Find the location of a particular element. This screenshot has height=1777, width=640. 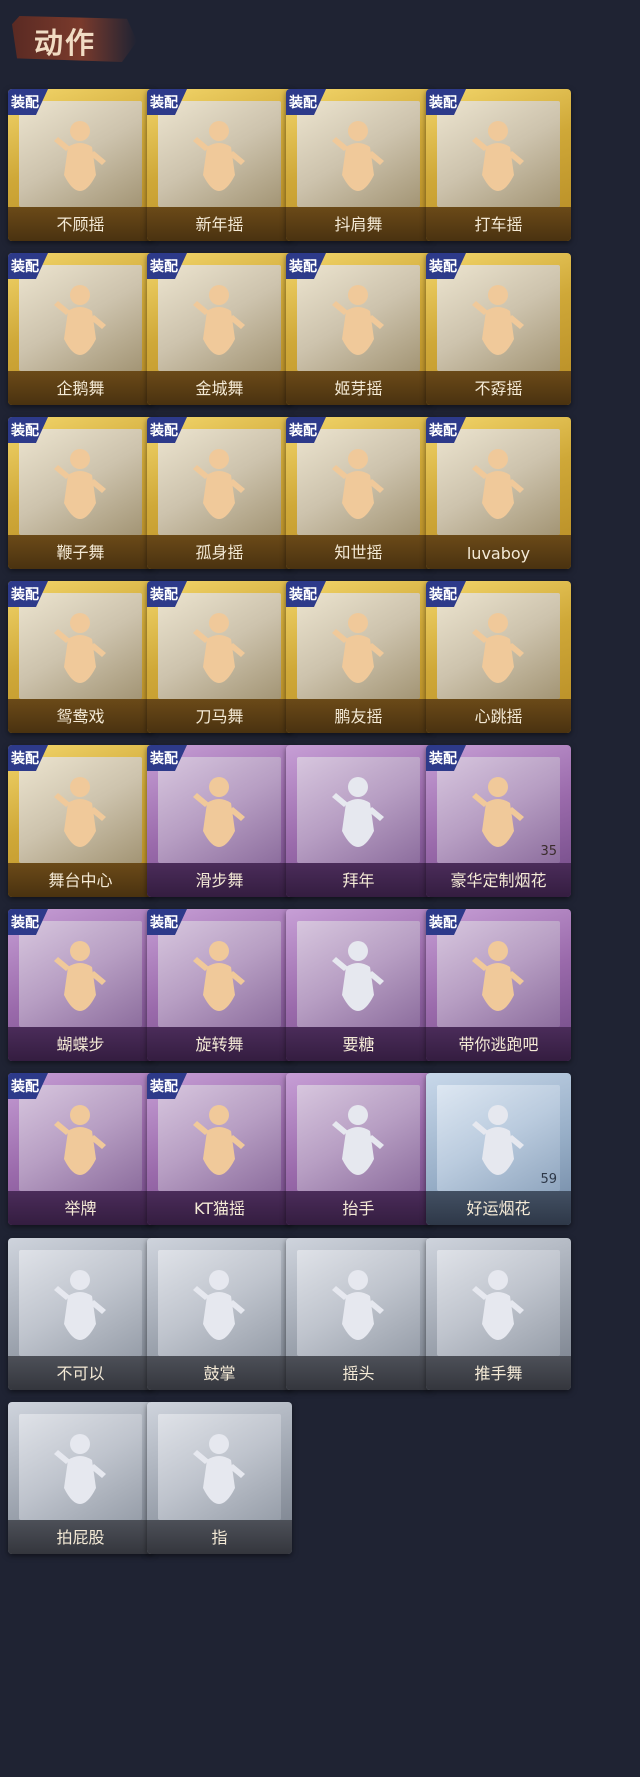

emote-name: 旋转舞 is located at coordinates (219, 1044).